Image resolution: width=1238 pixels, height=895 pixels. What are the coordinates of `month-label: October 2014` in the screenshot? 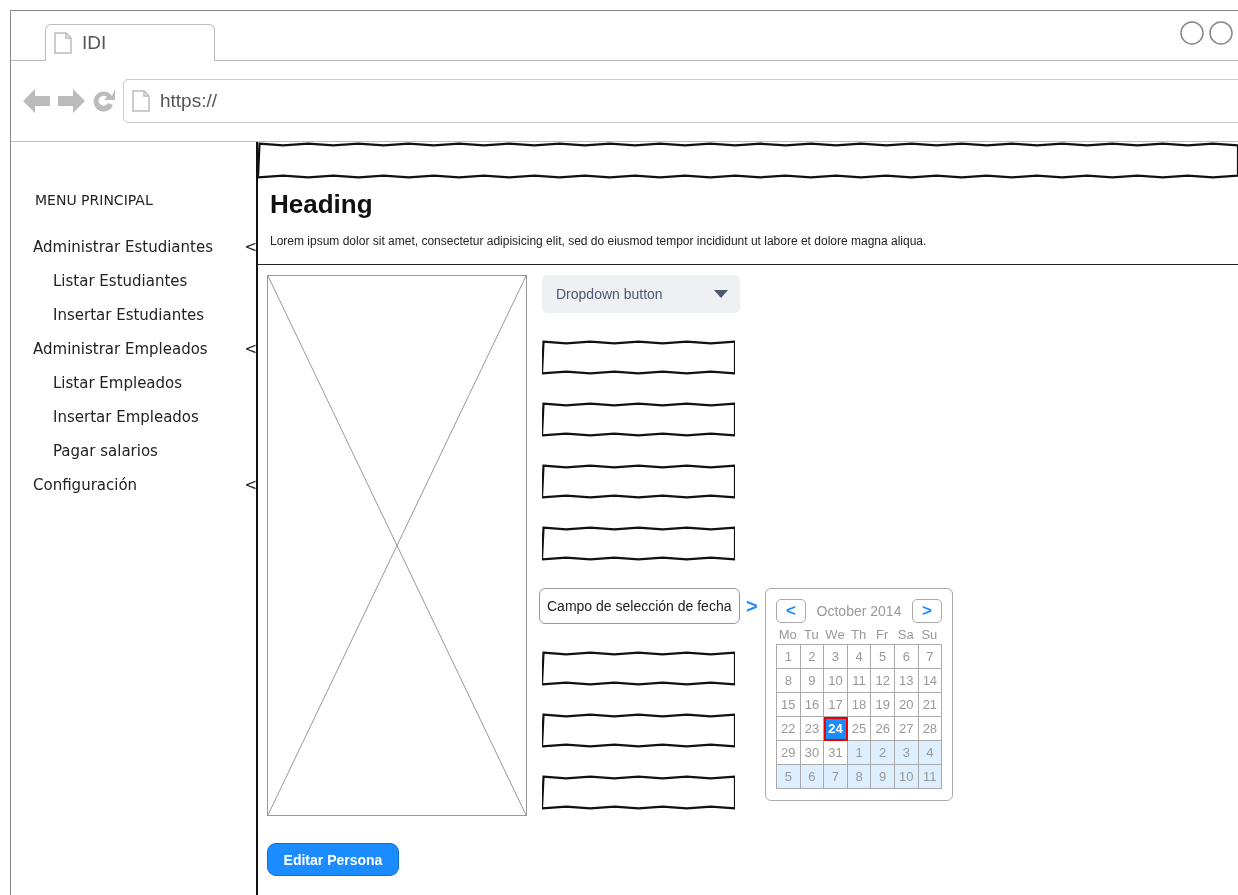 It's located at (859, 611).